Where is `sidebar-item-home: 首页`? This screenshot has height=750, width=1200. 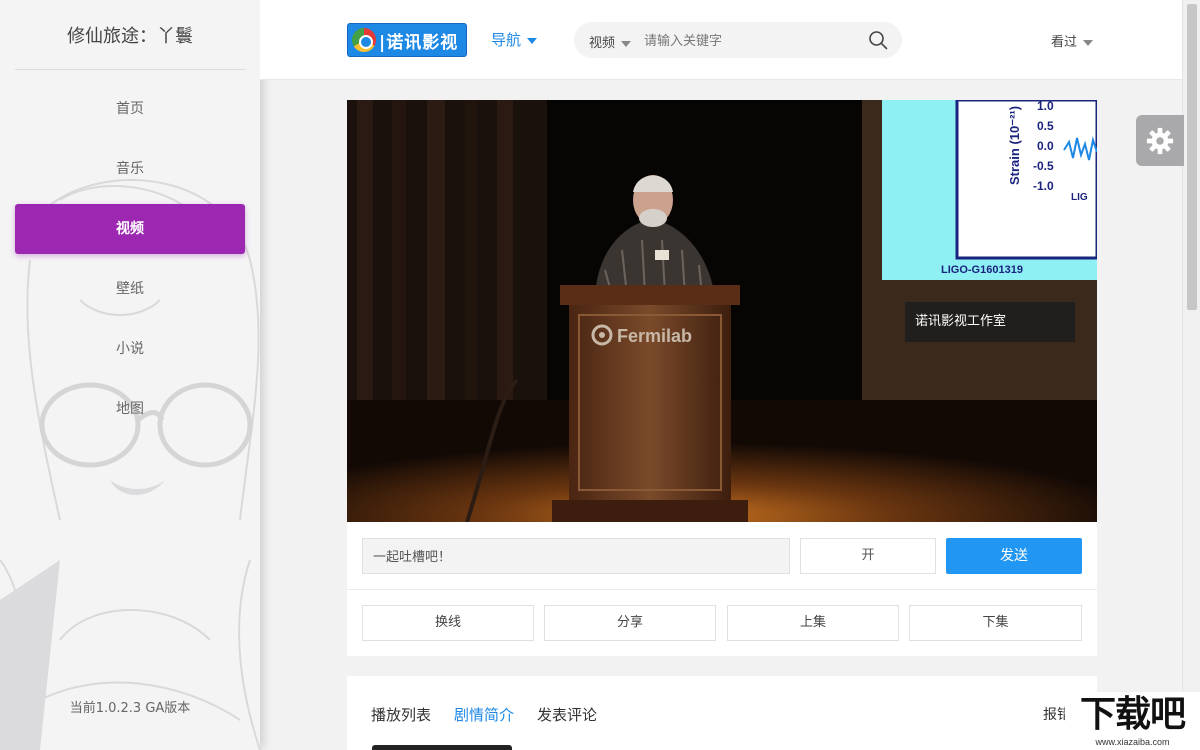
sidebar-item-home: 首页 is located at coordinates (130, 109).